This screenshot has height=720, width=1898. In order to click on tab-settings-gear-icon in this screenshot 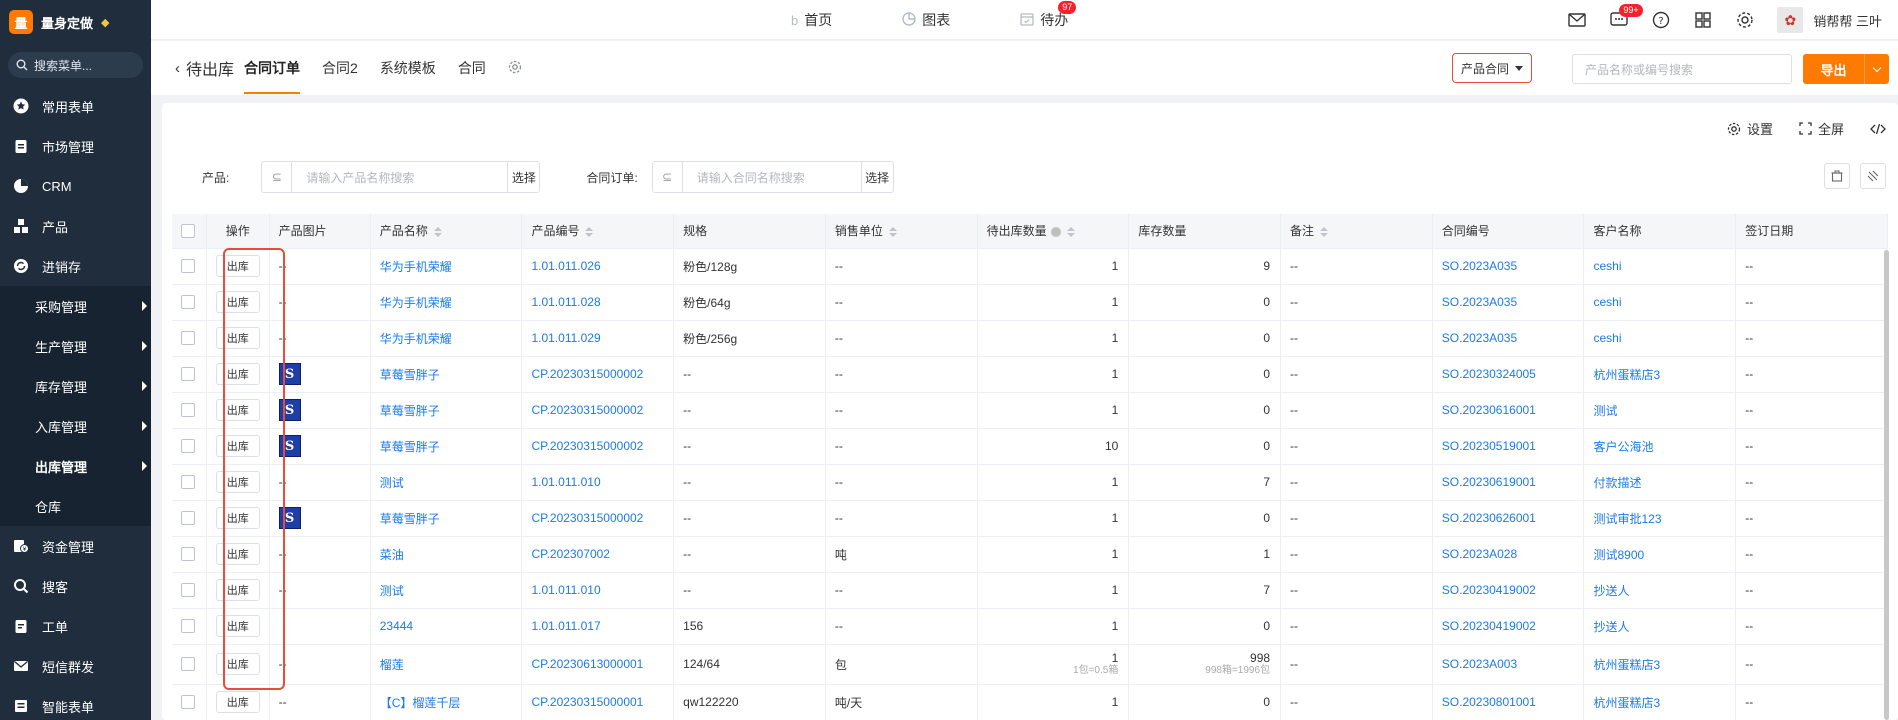, I will do `click(515, 68)`.